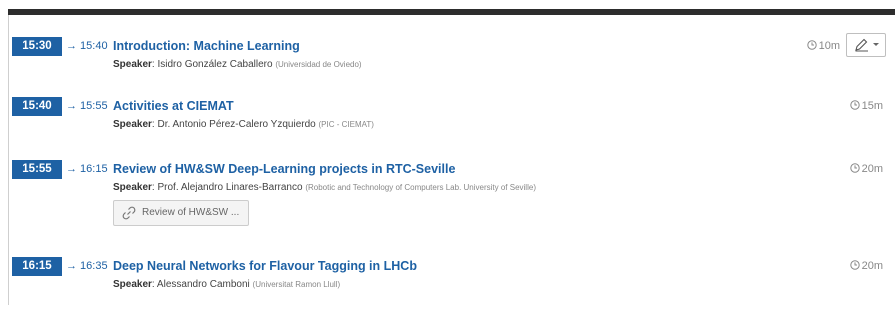 This screenshot has height=317, width=895. I want to click on duration: 15m, so click(866, 106).